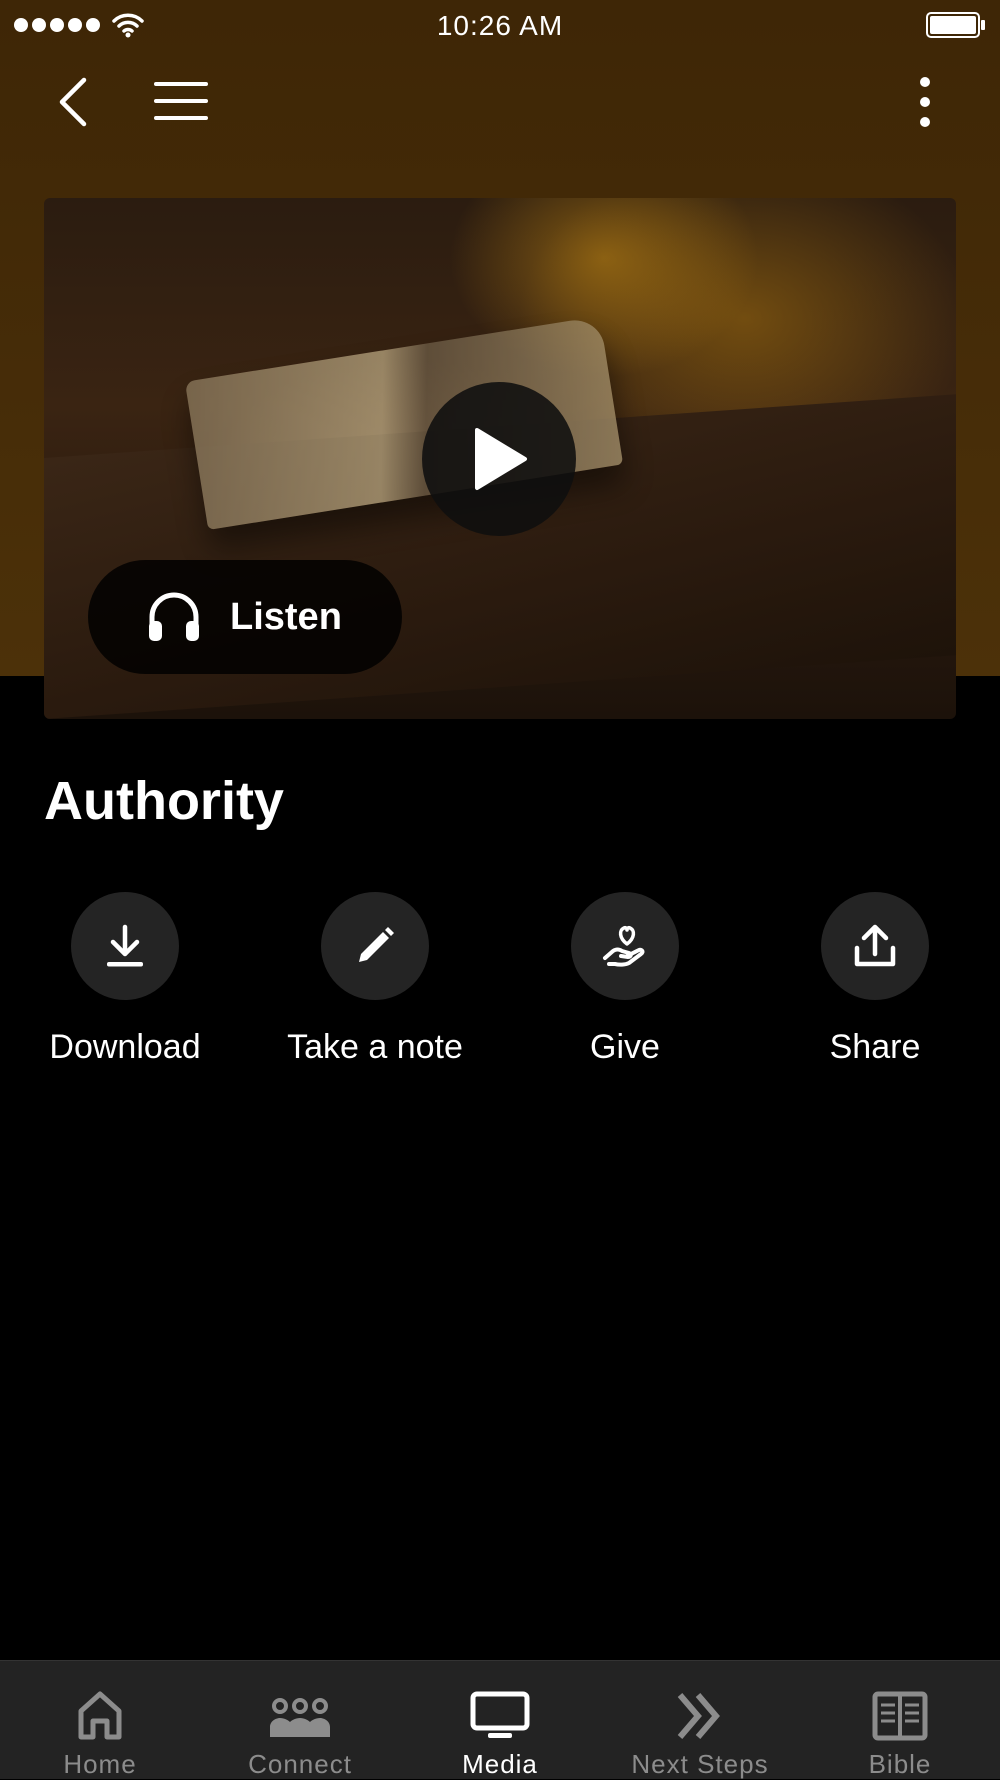 The width and height of the screenshot is (1000, 1780). What do you see at coordinates (125, 1047) in the screenshot?
I see `download-label: Download` at bounding box center [125, 1047].